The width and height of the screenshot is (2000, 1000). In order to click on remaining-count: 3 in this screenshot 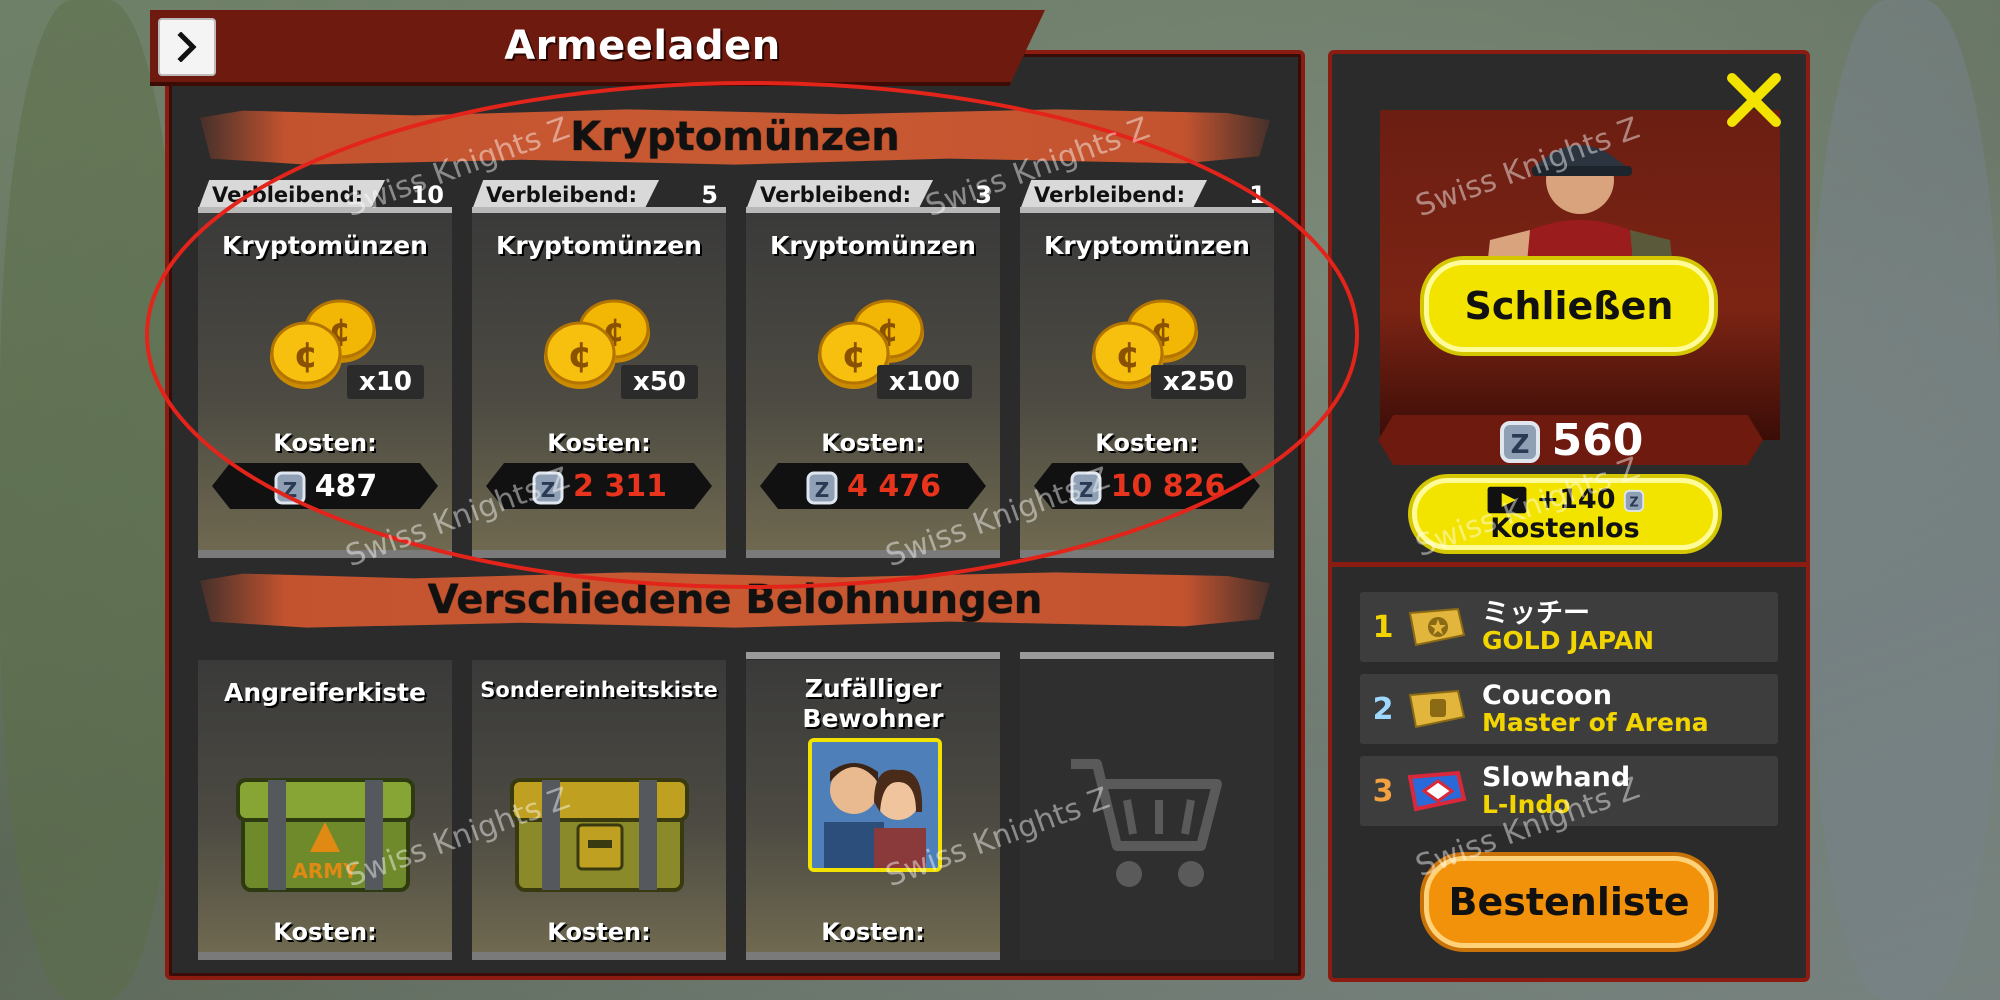, I will do `click(983, 195)`.